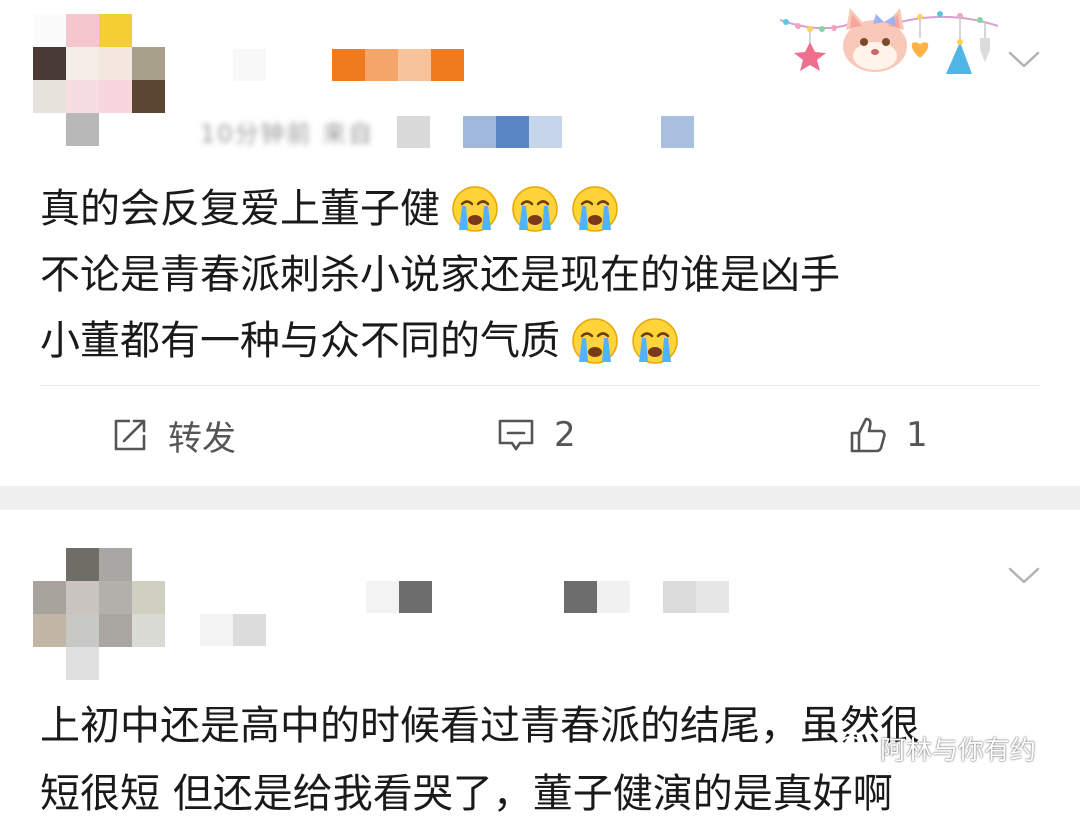 The height and width of the screenshot is (828, 1080). I want to click on post-body-text: 短很短 但还是给我看哭了，董子健演的是真好啊, so click(466, 794).